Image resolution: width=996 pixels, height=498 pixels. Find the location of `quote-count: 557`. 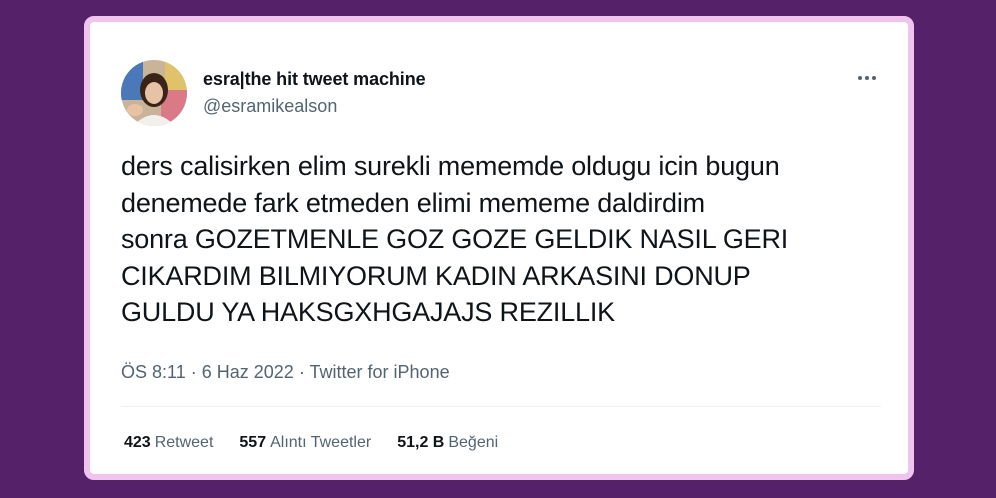

quote-count: 557 is located at coordinates (253, 442).